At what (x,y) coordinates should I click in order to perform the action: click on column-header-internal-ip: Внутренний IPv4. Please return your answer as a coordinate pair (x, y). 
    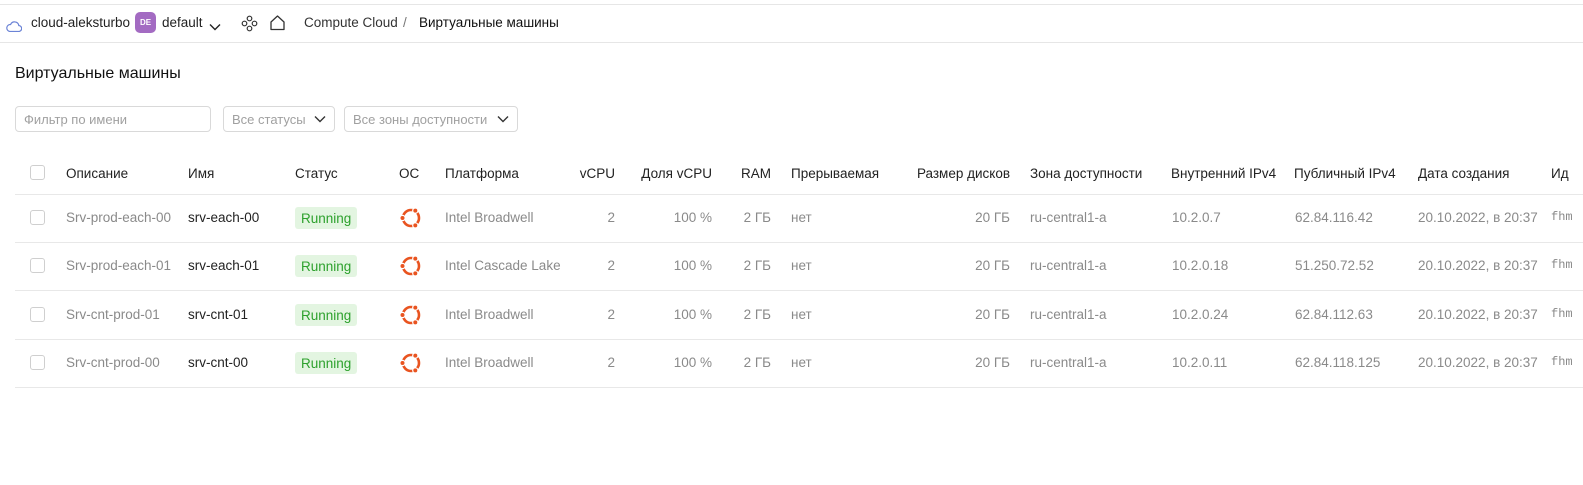
    Looking at the image, I should click on (1223, 173).